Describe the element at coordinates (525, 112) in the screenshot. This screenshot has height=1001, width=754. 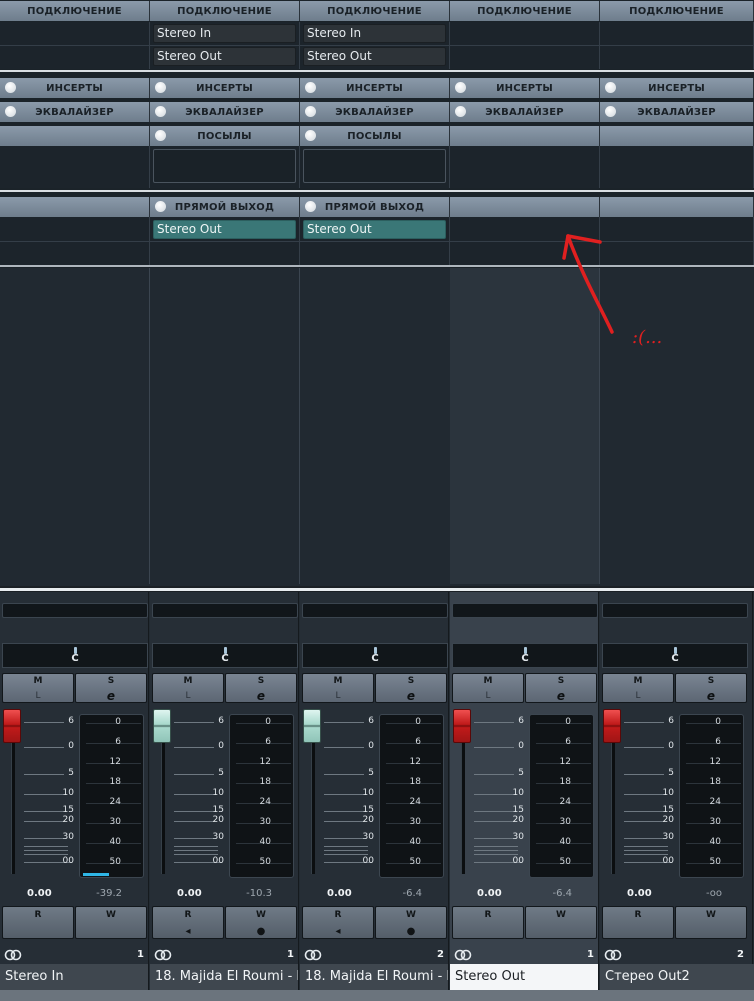
I see `eq-header-4: ЭКВАЛАЙЗЕР` at that location.